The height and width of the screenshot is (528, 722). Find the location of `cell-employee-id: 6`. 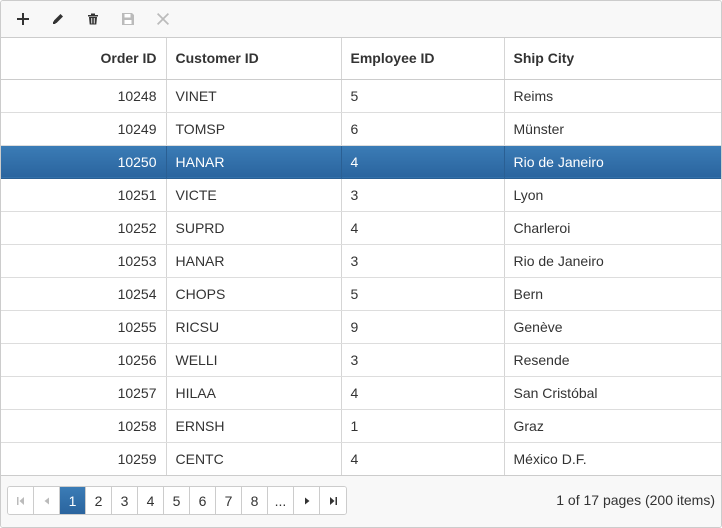

cell-employee-id: 6 is located at coordinates (423, 129).